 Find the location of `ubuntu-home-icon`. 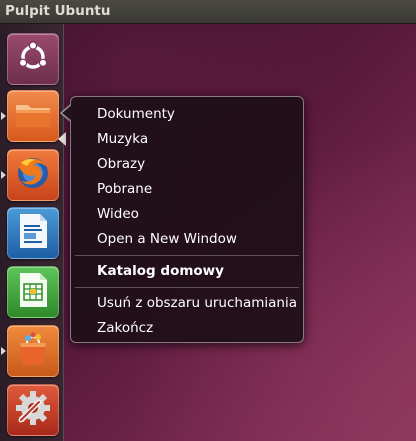

ubuntu-home-icon is located at coordinates (33, 59).